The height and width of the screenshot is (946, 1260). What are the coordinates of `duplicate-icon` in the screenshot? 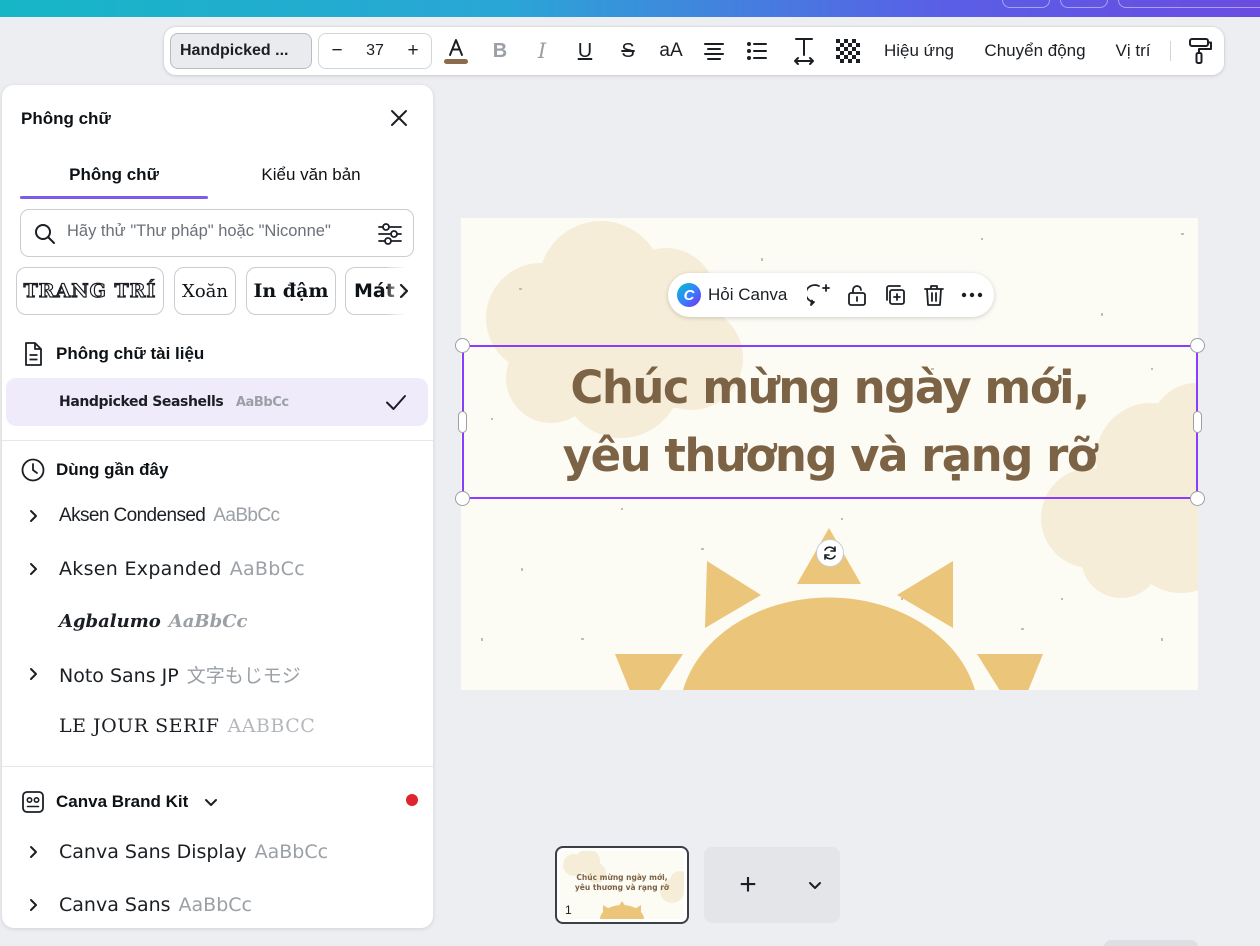 It's located at (895, 295).